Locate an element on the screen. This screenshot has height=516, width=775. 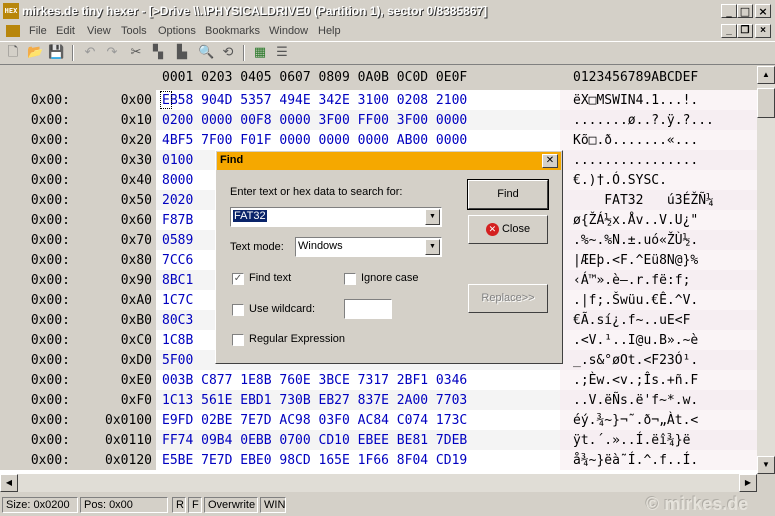
hex-bytes: 4BF5 7F00 F01F 0000 0000 0000 AB00 0000 is located at coordinates (314, 140).